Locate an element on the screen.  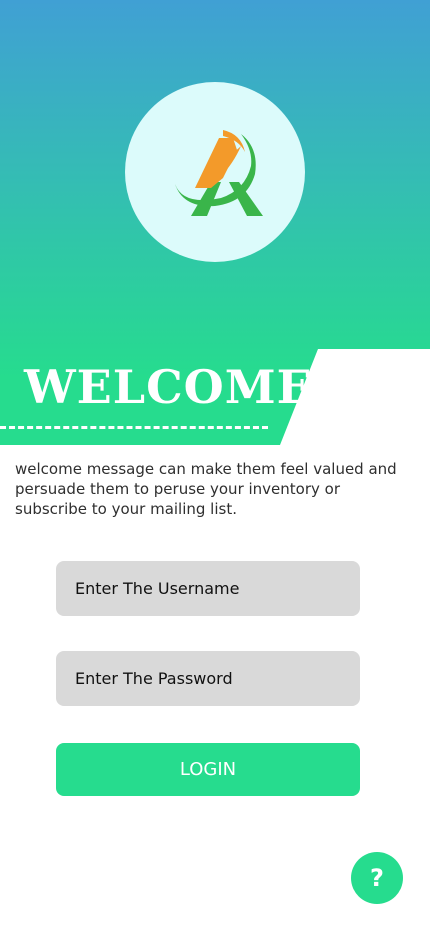
login-button: LOGIN is located at coordinates (208, 769).